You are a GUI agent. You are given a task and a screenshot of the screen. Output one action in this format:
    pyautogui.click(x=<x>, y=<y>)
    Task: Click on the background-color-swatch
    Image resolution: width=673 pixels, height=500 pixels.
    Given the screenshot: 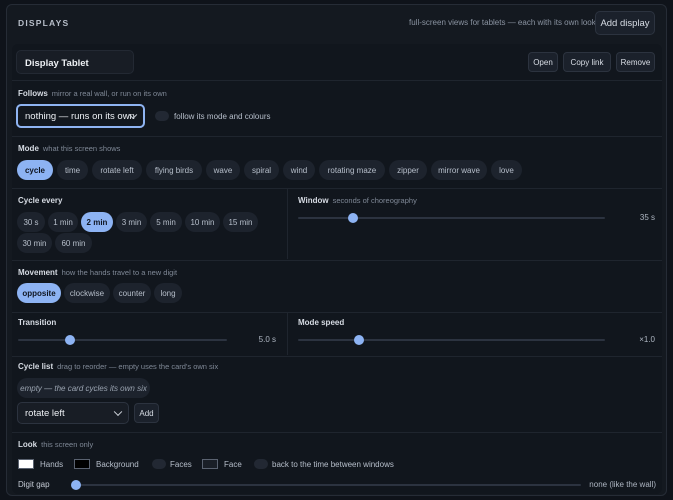 What is the action you would take?
    pyautogui.click(x=82, y=464)
    